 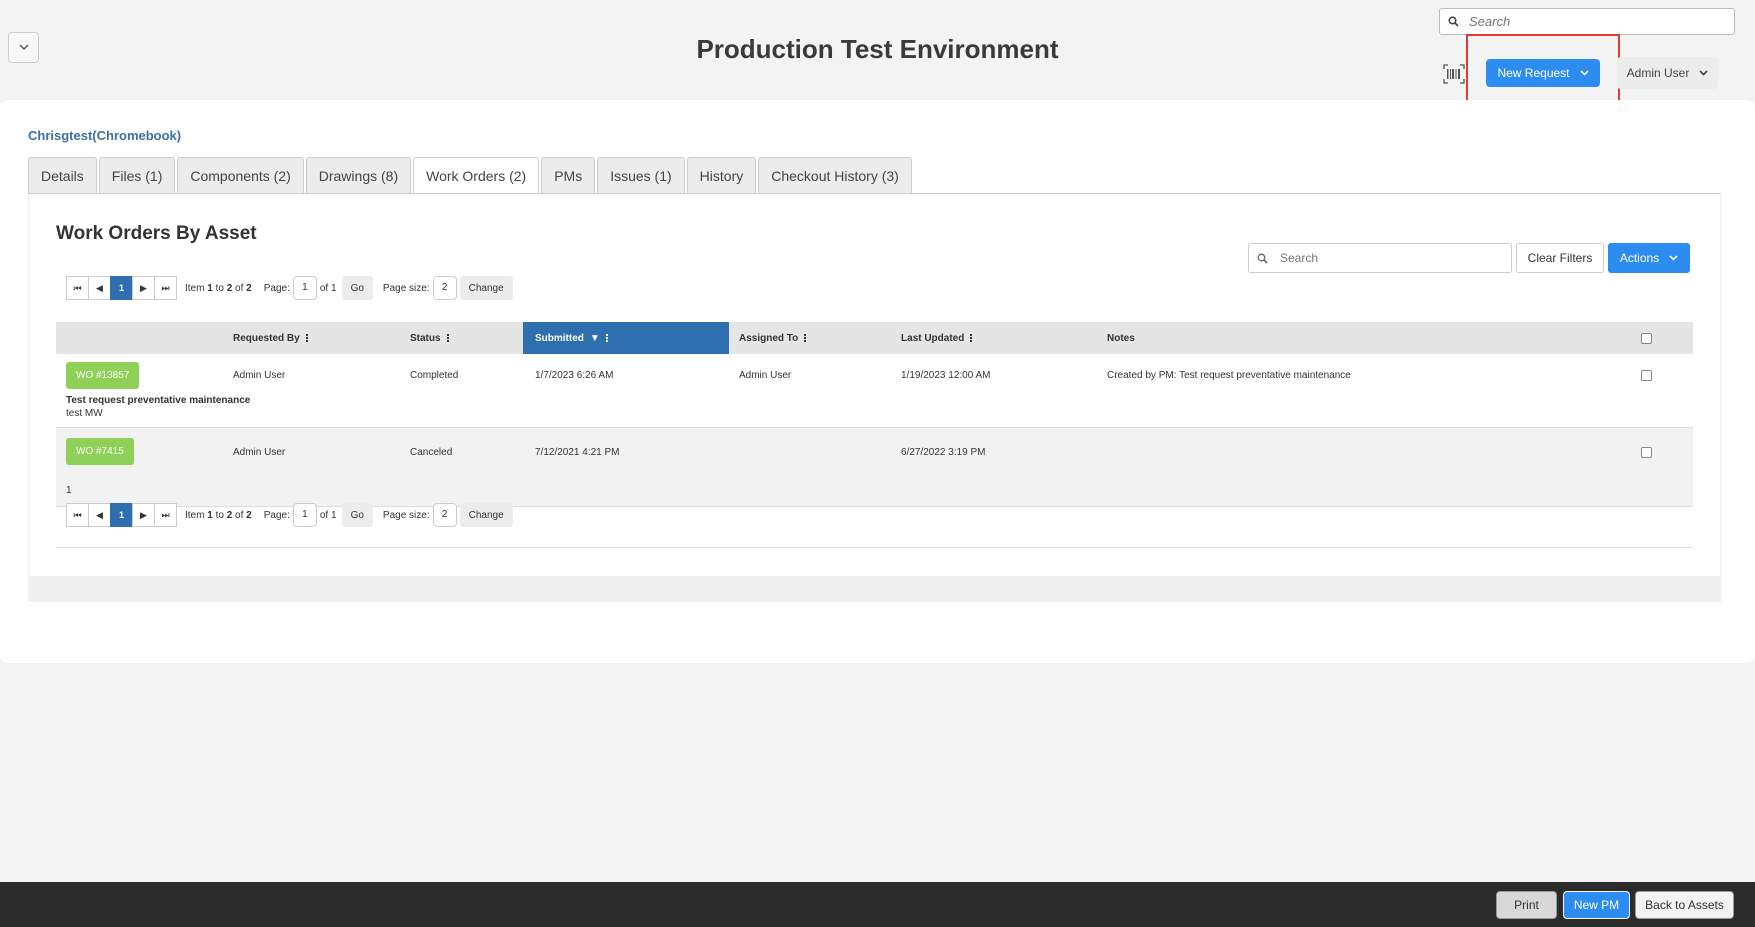 What do you see at coordinates (103, 375) in the screenshot?
I see `work-order-badge: WO #13857` at bounding box center [103, 375].